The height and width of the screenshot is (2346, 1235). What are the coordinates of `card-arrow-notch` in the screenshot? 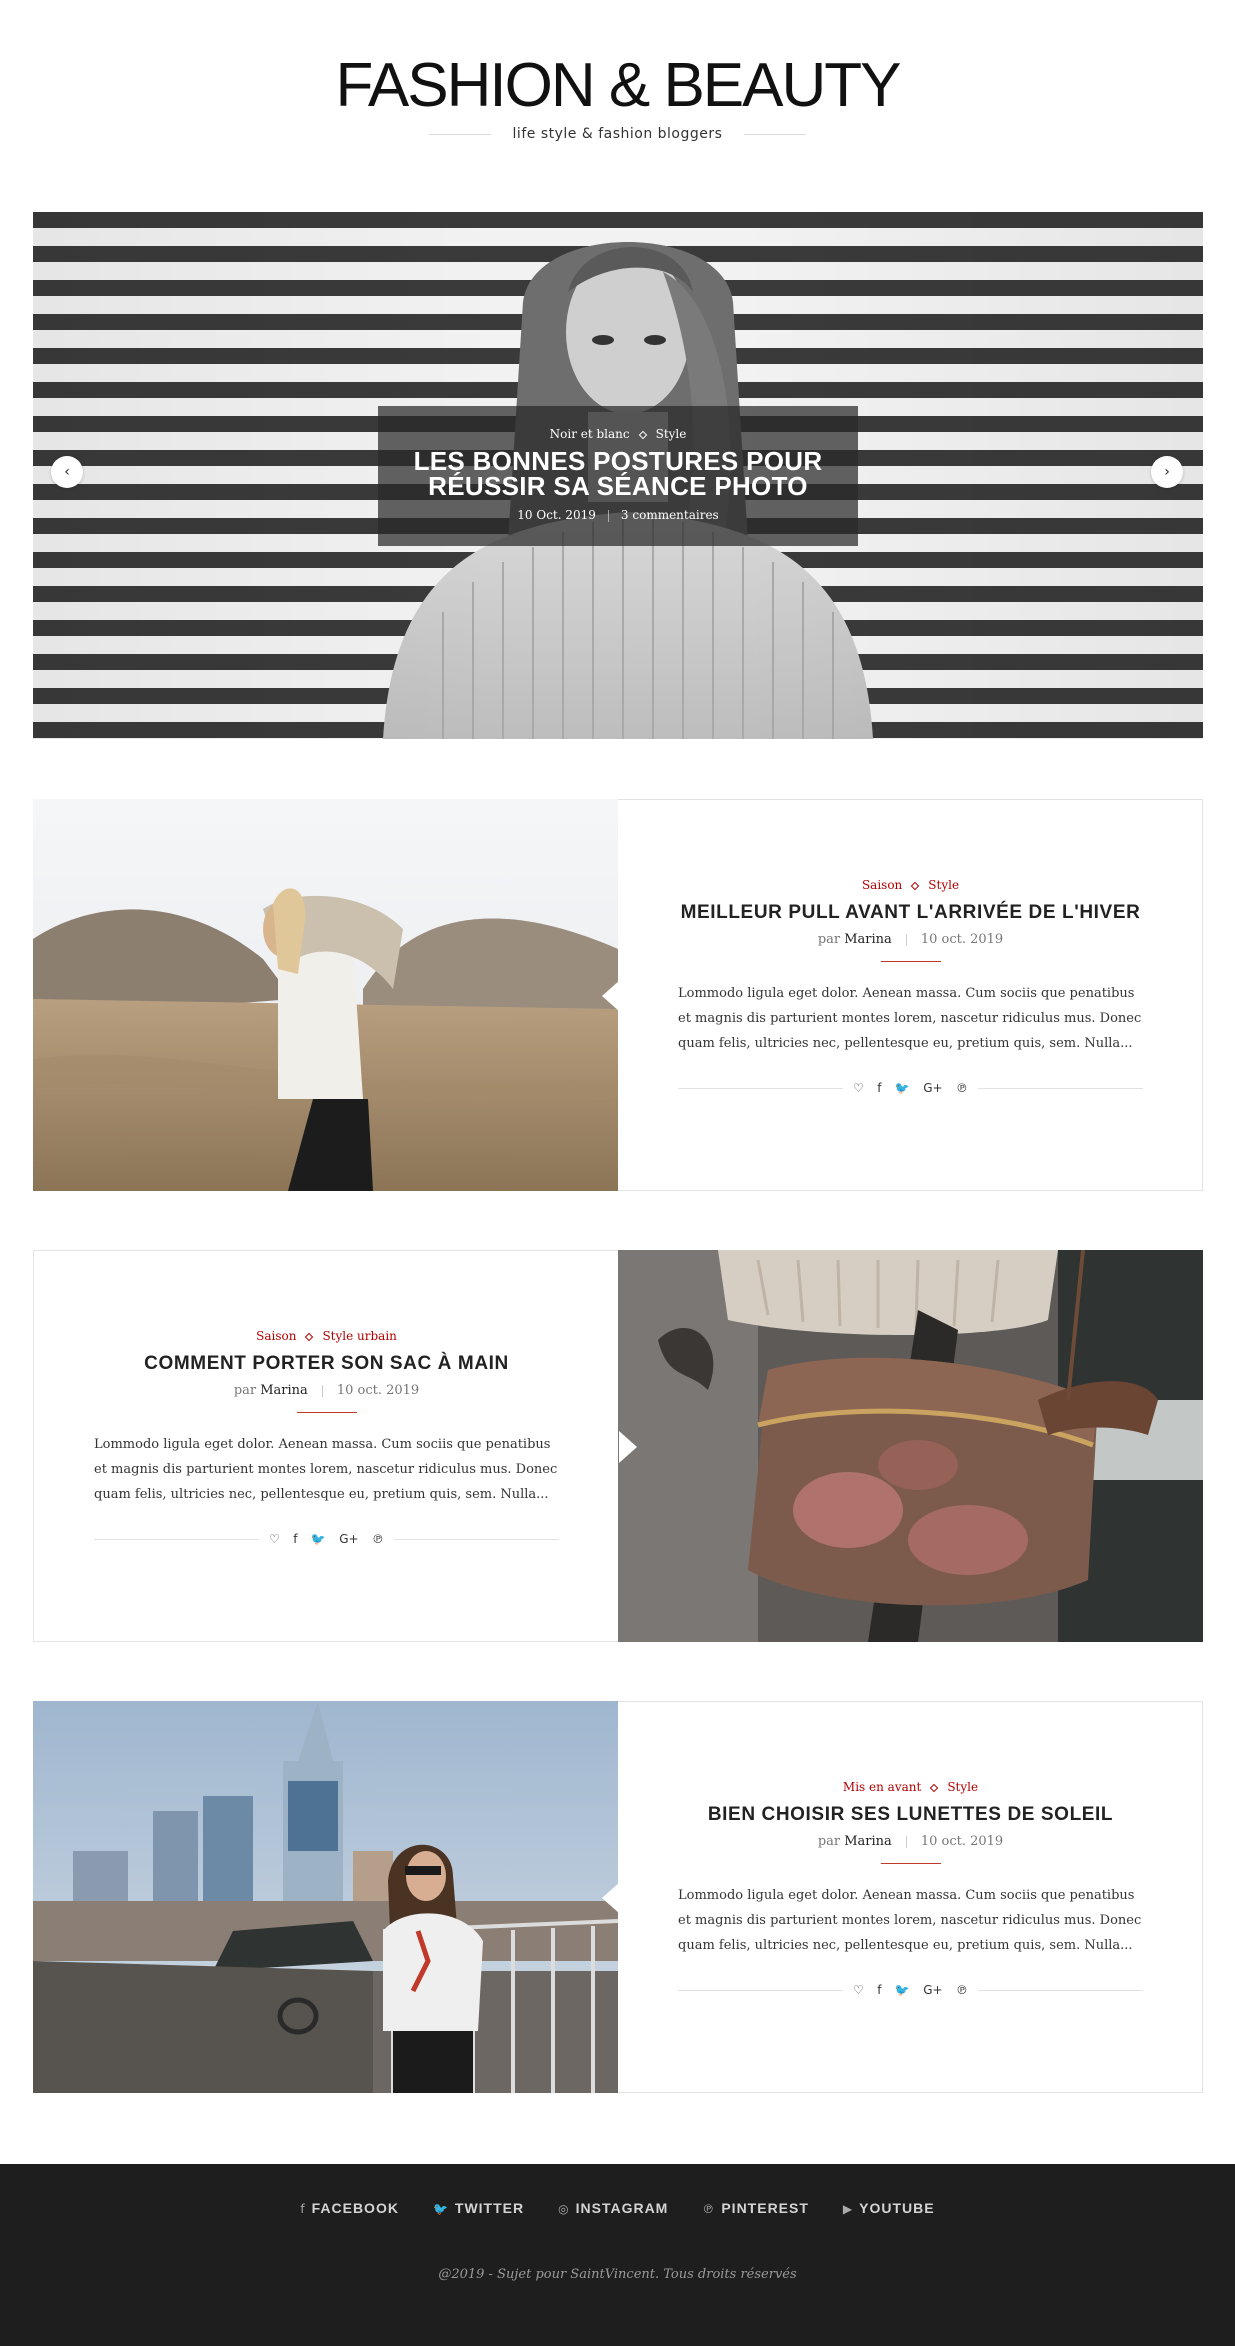 It's located at (628, 1447).